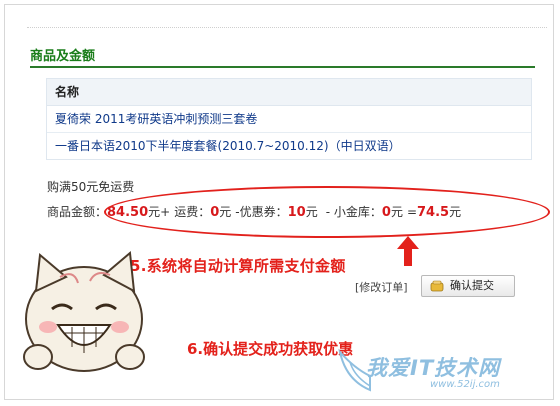  What do you see at coordinates (465, 384) in the screenshot?
I see `watermark-url: www.52ij.com` at bounding box center [465, 384].